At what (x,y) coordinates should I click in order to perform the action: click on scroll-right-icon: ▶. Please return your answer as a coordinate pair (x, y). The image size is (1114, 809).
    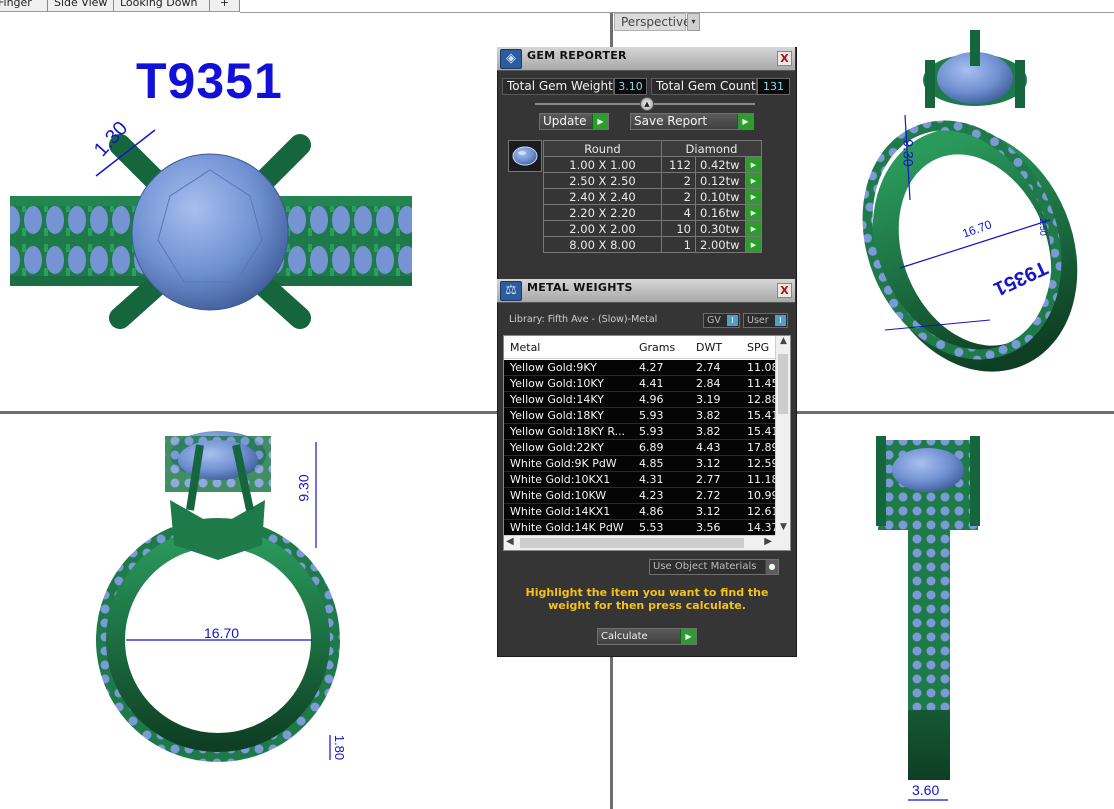
    Looking at the image, I should click on (768, 541).